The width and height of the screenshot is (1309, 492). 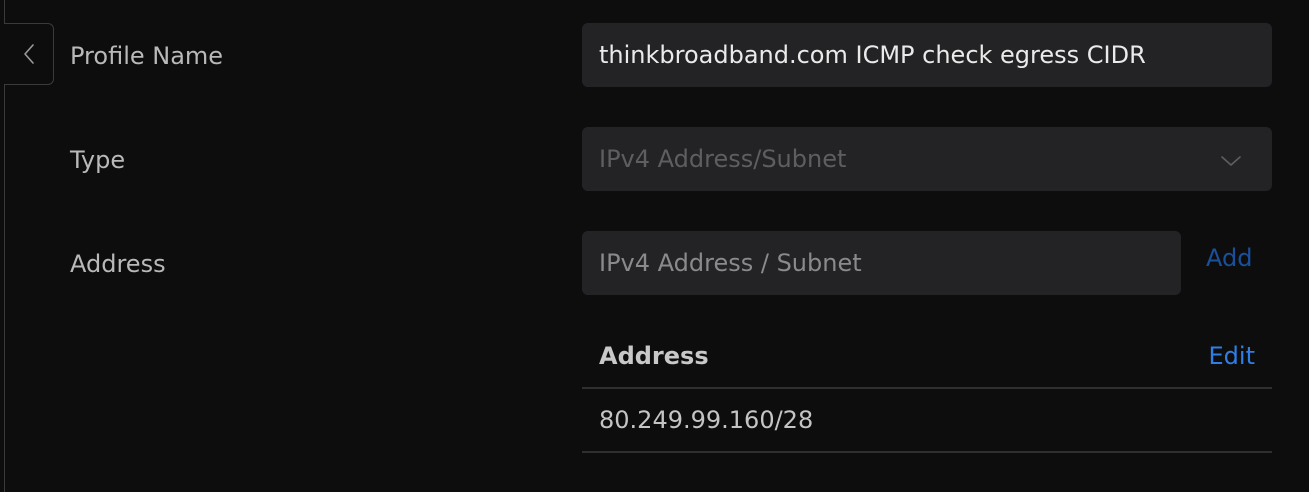 What do you see at coordinates (1231, 159) in the screenshot?
I see `chevron-down-icon` at bounding box center [1231, 159].